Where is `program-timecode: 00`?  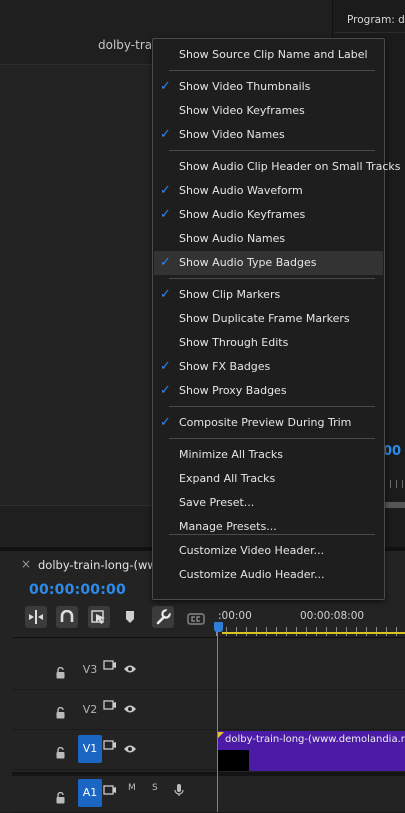
program-timecode: 00 is located at coordinates (392, 451).